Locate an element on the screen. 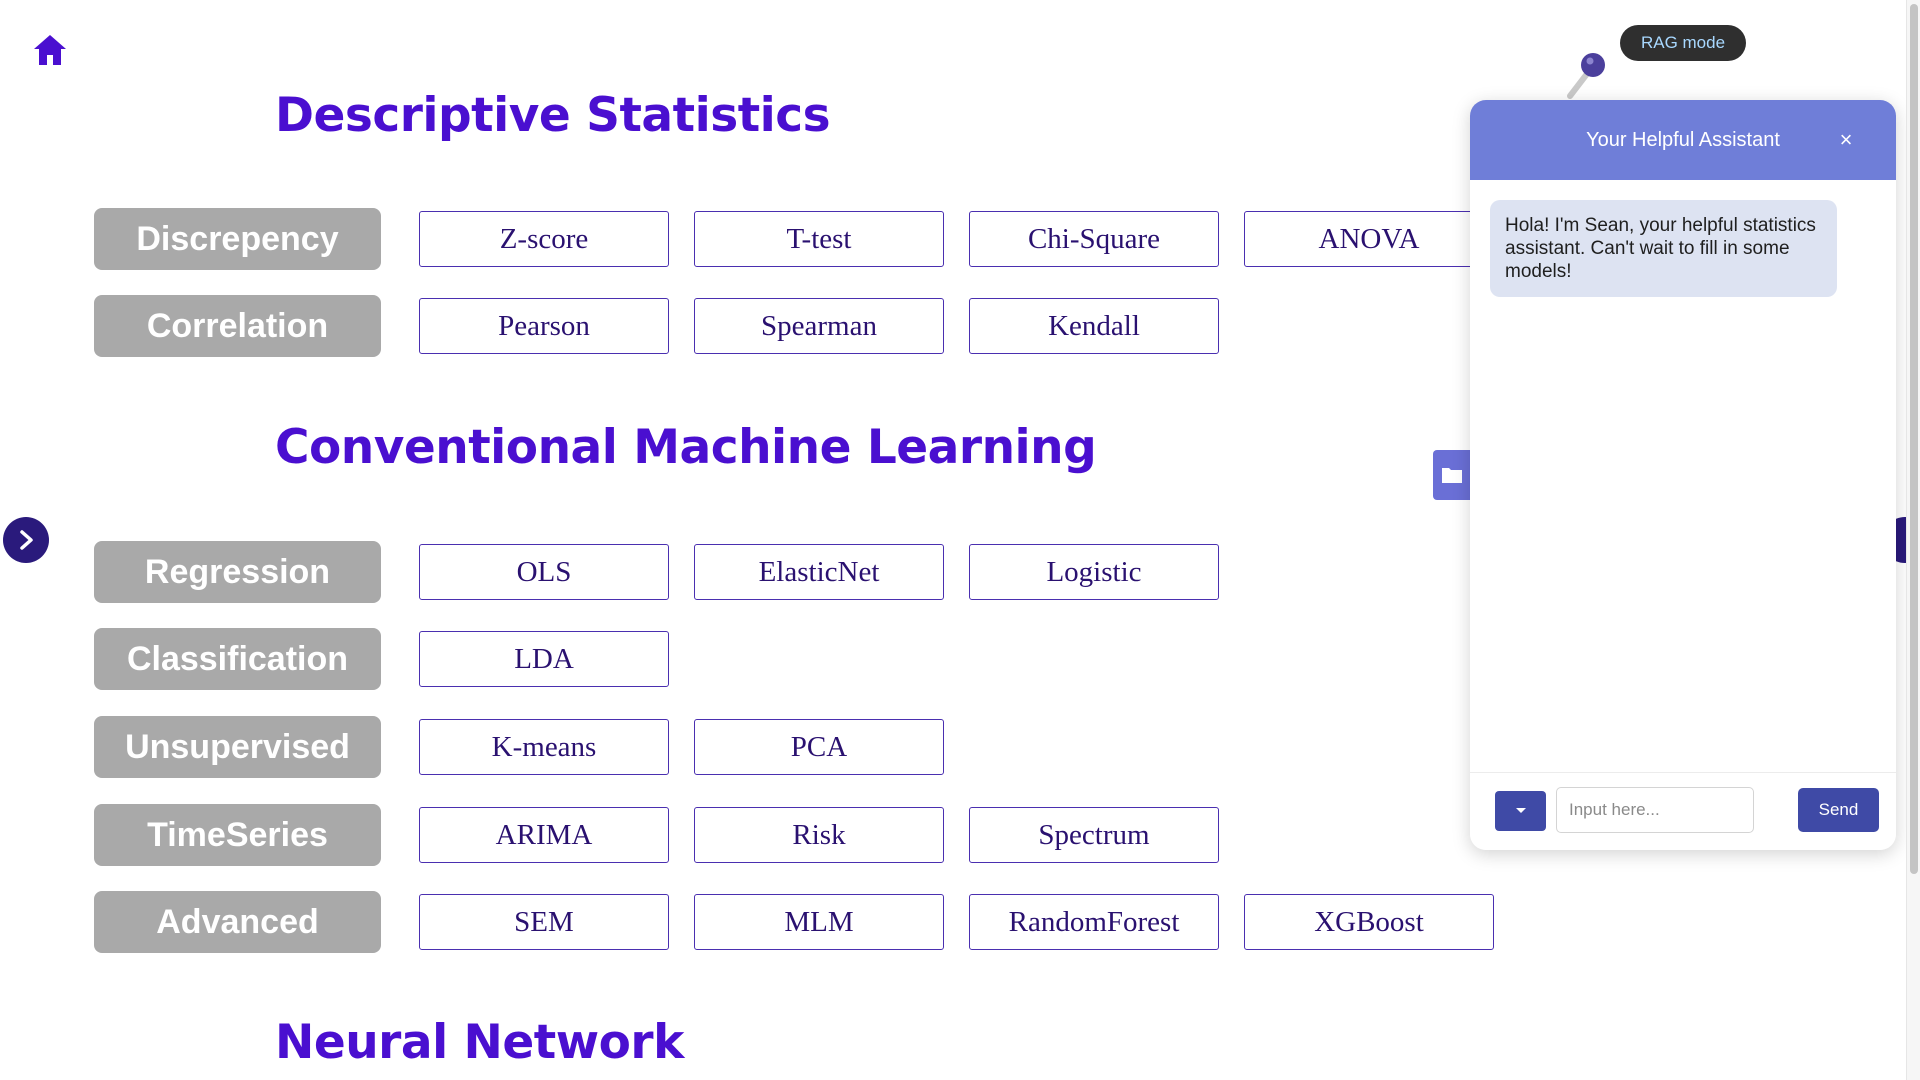 The width and height of the screenshot is (1920, 1080). model-button-pca: PCA is located at coordinates (819, 747).